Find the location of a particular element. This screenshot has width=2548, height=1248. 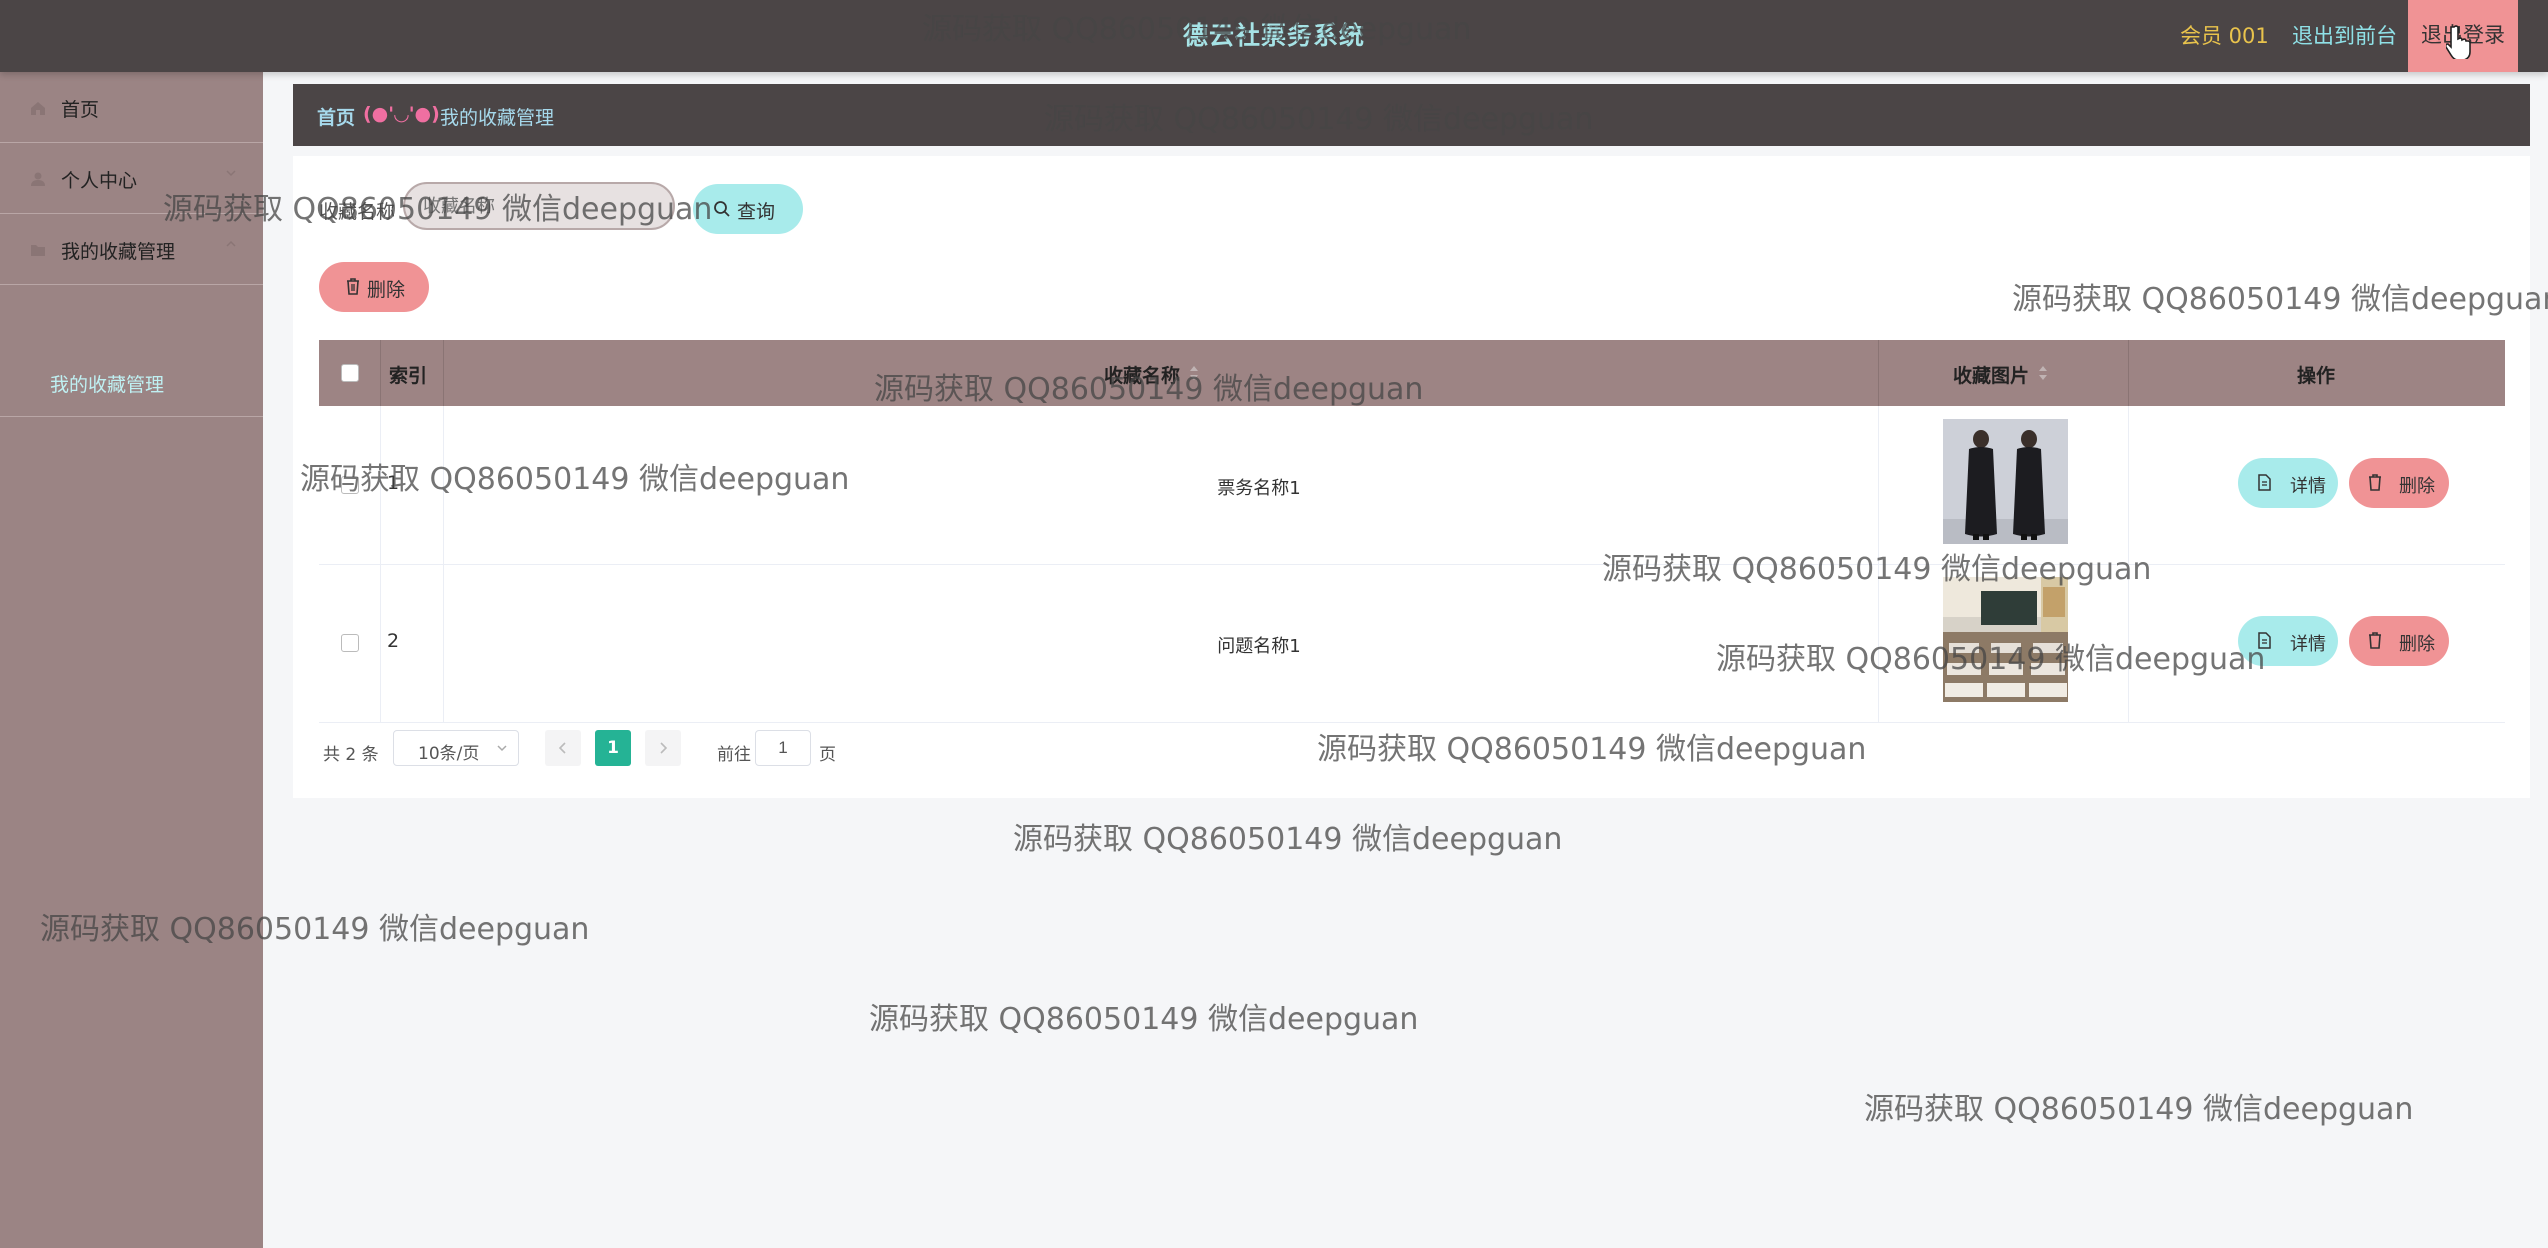

page-size-select: 10条/页 is located at coordinates (456, 748).